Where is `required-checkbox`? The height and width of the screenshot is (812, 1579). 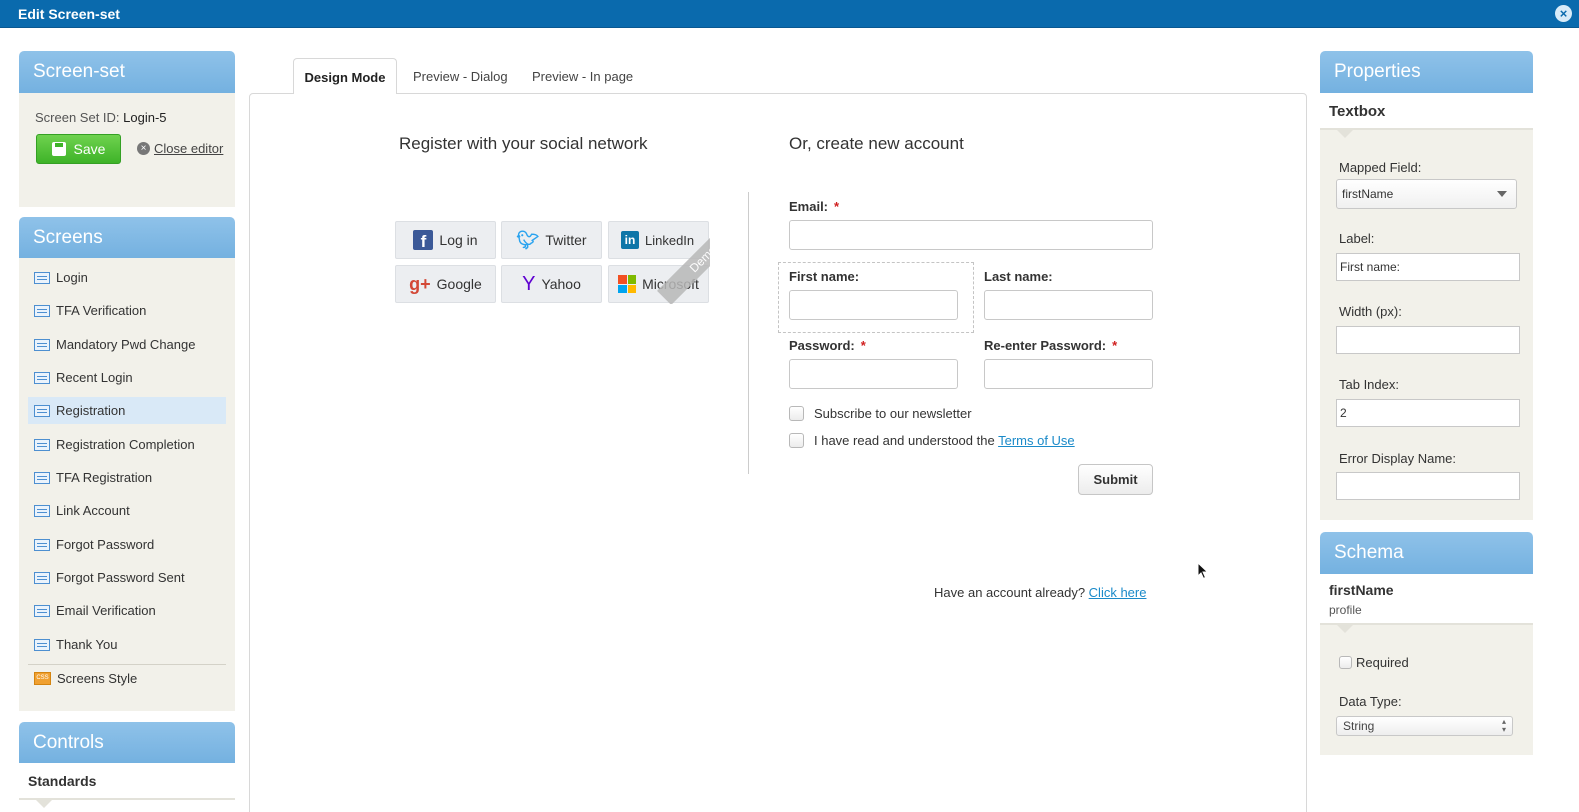 required-checkbox is located at coordinates (1345, 662).